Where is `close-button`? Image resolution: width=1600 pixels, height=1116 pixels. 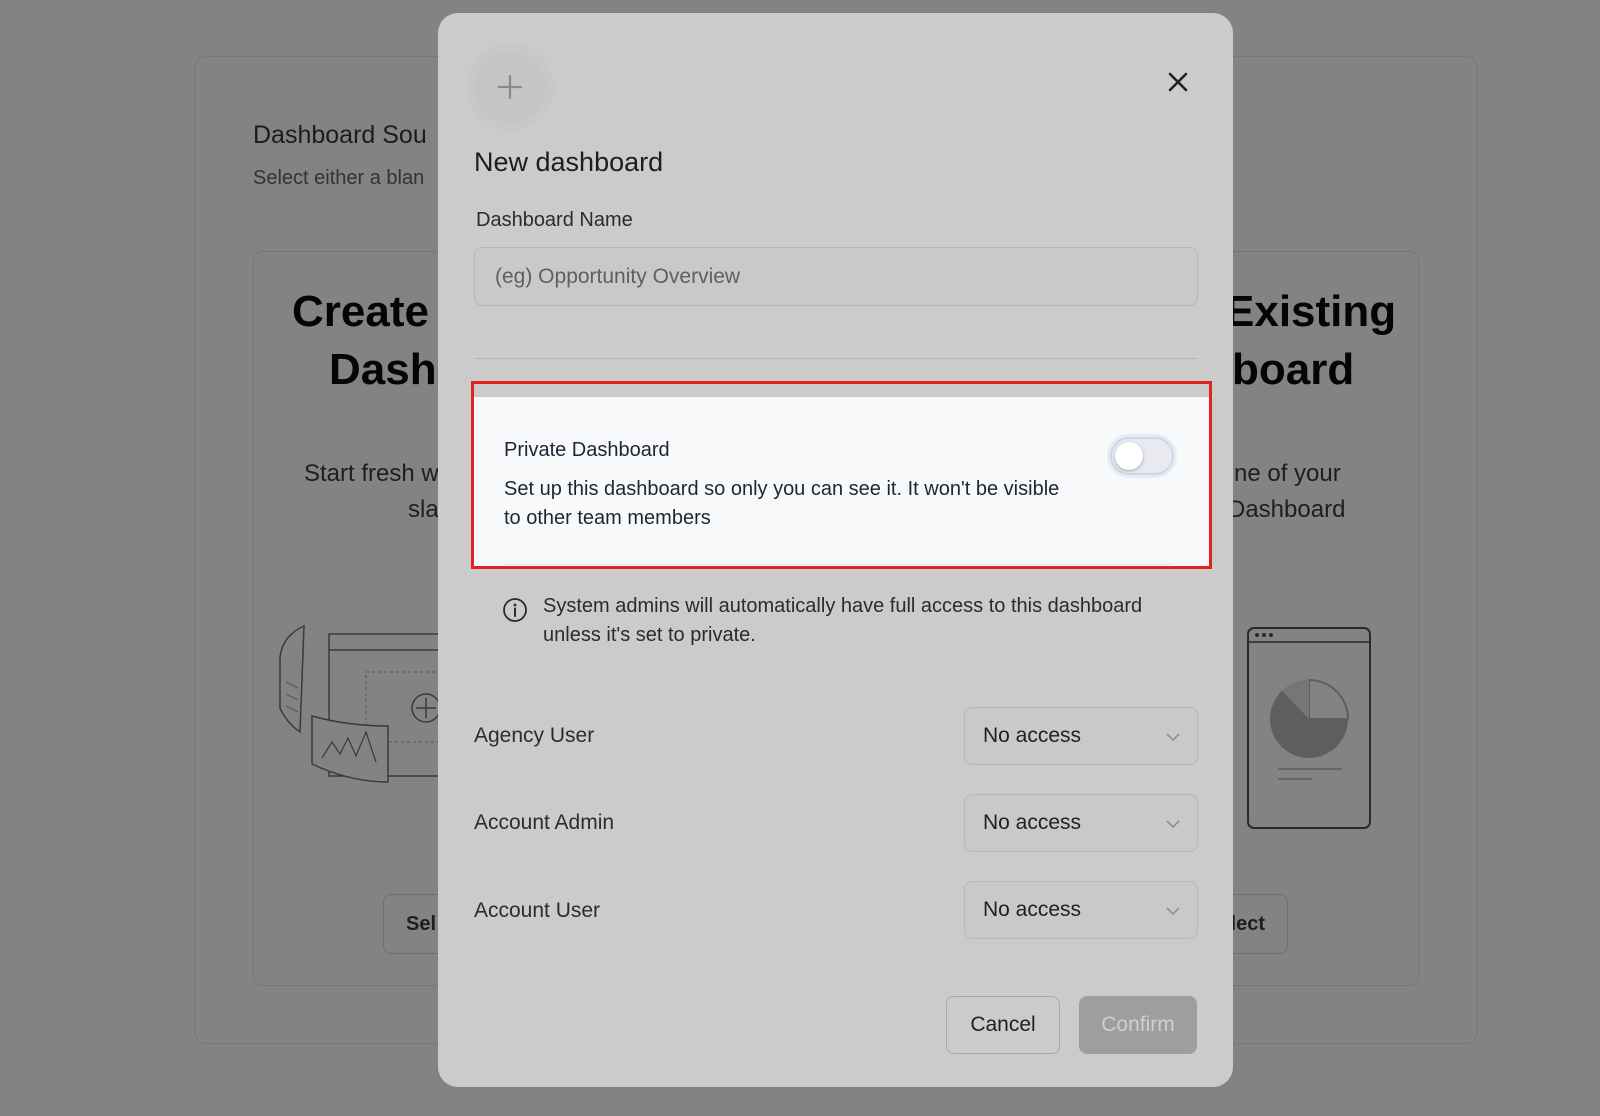 close-button is located at coordinates (1178, 82).